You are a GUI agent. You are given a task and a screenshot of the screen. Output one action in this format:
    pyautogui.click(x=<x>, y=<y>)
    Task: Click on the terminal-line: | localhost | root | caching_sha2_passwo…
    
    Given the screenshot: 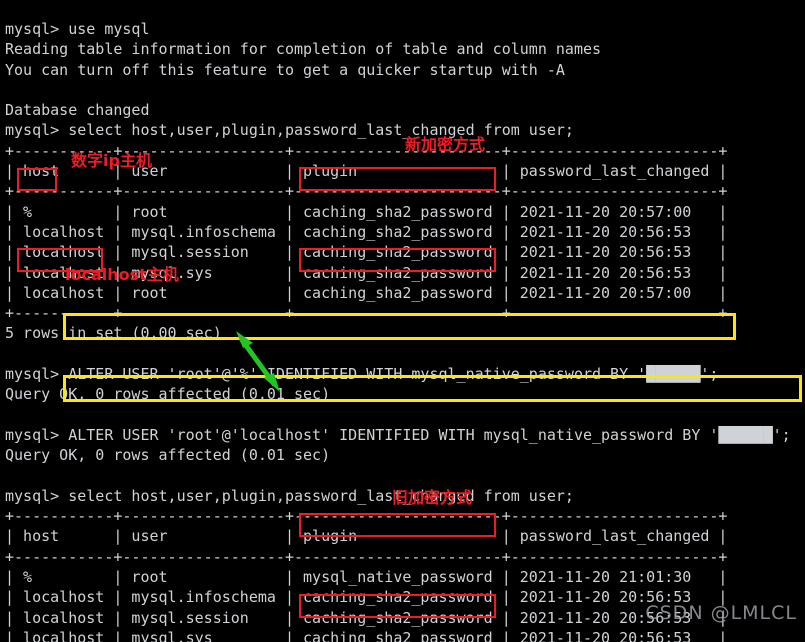 What is the action you would take?
    pyautogui.click(x=366, y=292)
    